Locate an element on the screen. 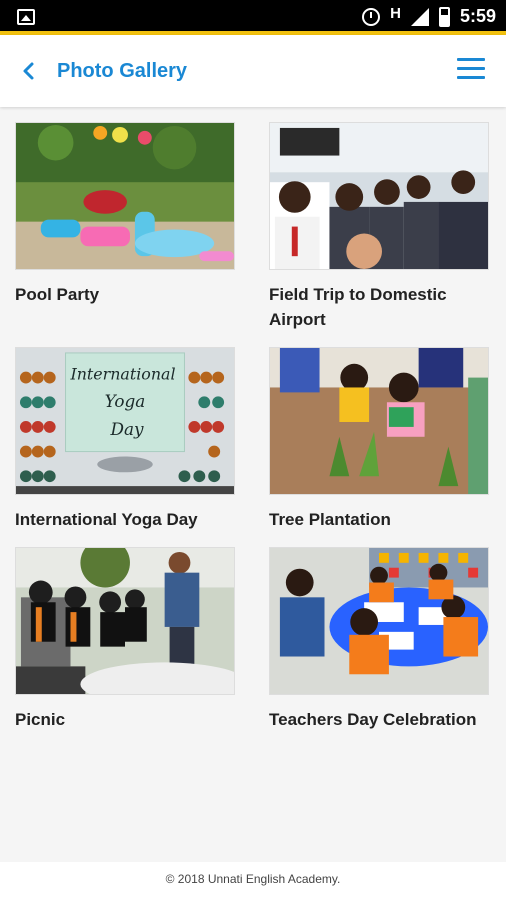 This screenshot has width=506, height=900. copyright-text: © 2018 Unnati English Academy. is located at coordinates (253, 879).